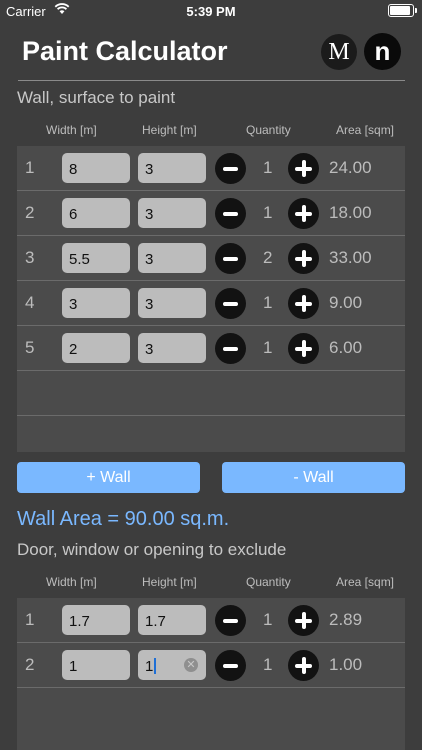  I want to click on table-row: 3 5.5 3 2 33.00, so click(211, 258).